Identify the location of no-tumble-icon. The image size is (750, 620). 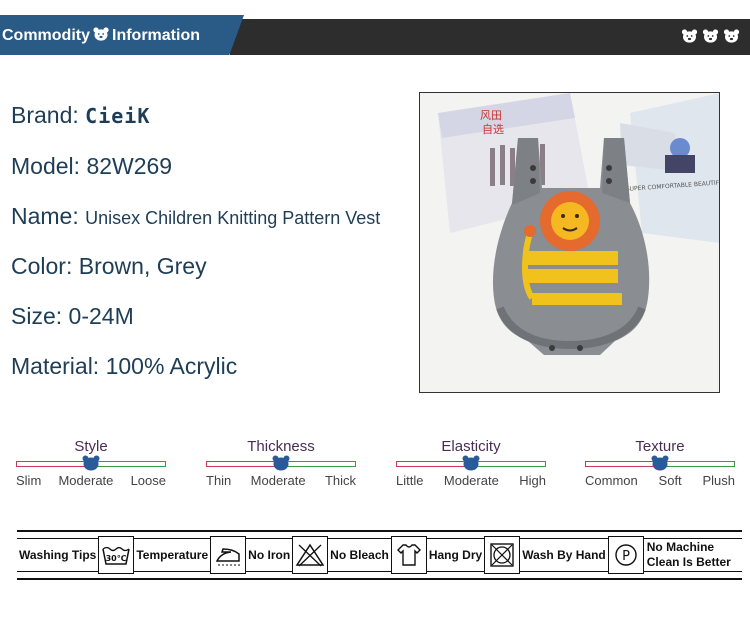
(502, 555).